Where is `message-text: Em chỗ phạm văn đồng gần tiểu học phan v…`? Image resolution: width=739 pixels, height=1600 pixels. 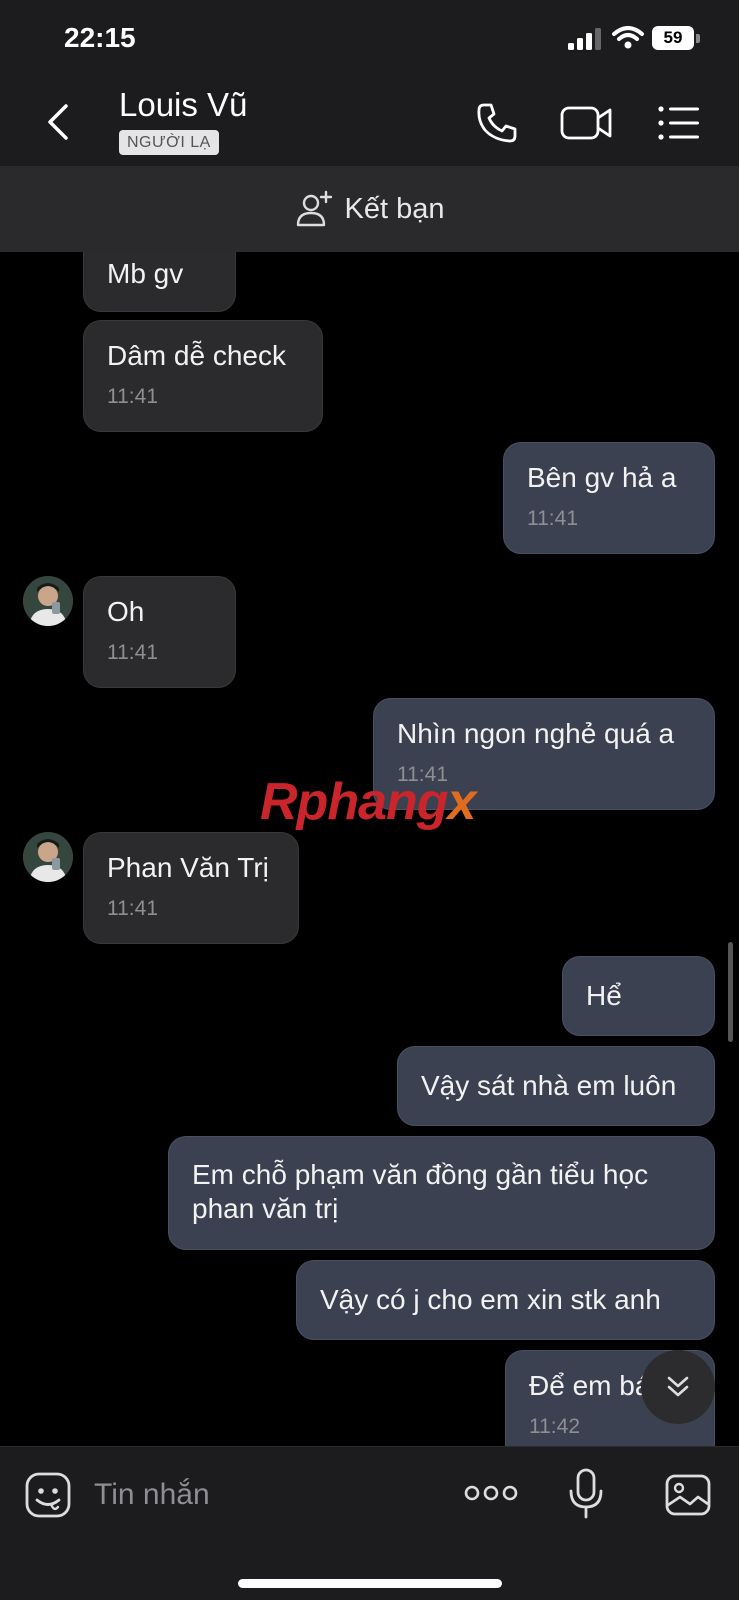 message-text: Em chỗ phạm văn đồng gần tiểu học phan v… is located at coordinates (420, 1191).